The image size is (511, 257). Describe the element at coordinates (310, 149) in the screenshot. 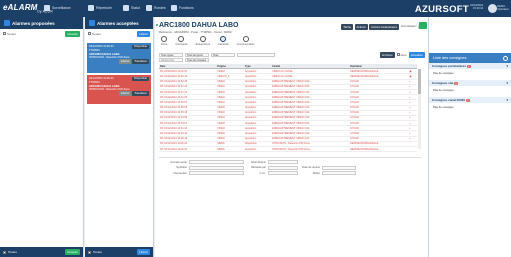

I see `cell-label: INTRUSION - Détection PIR Zone` at that location.